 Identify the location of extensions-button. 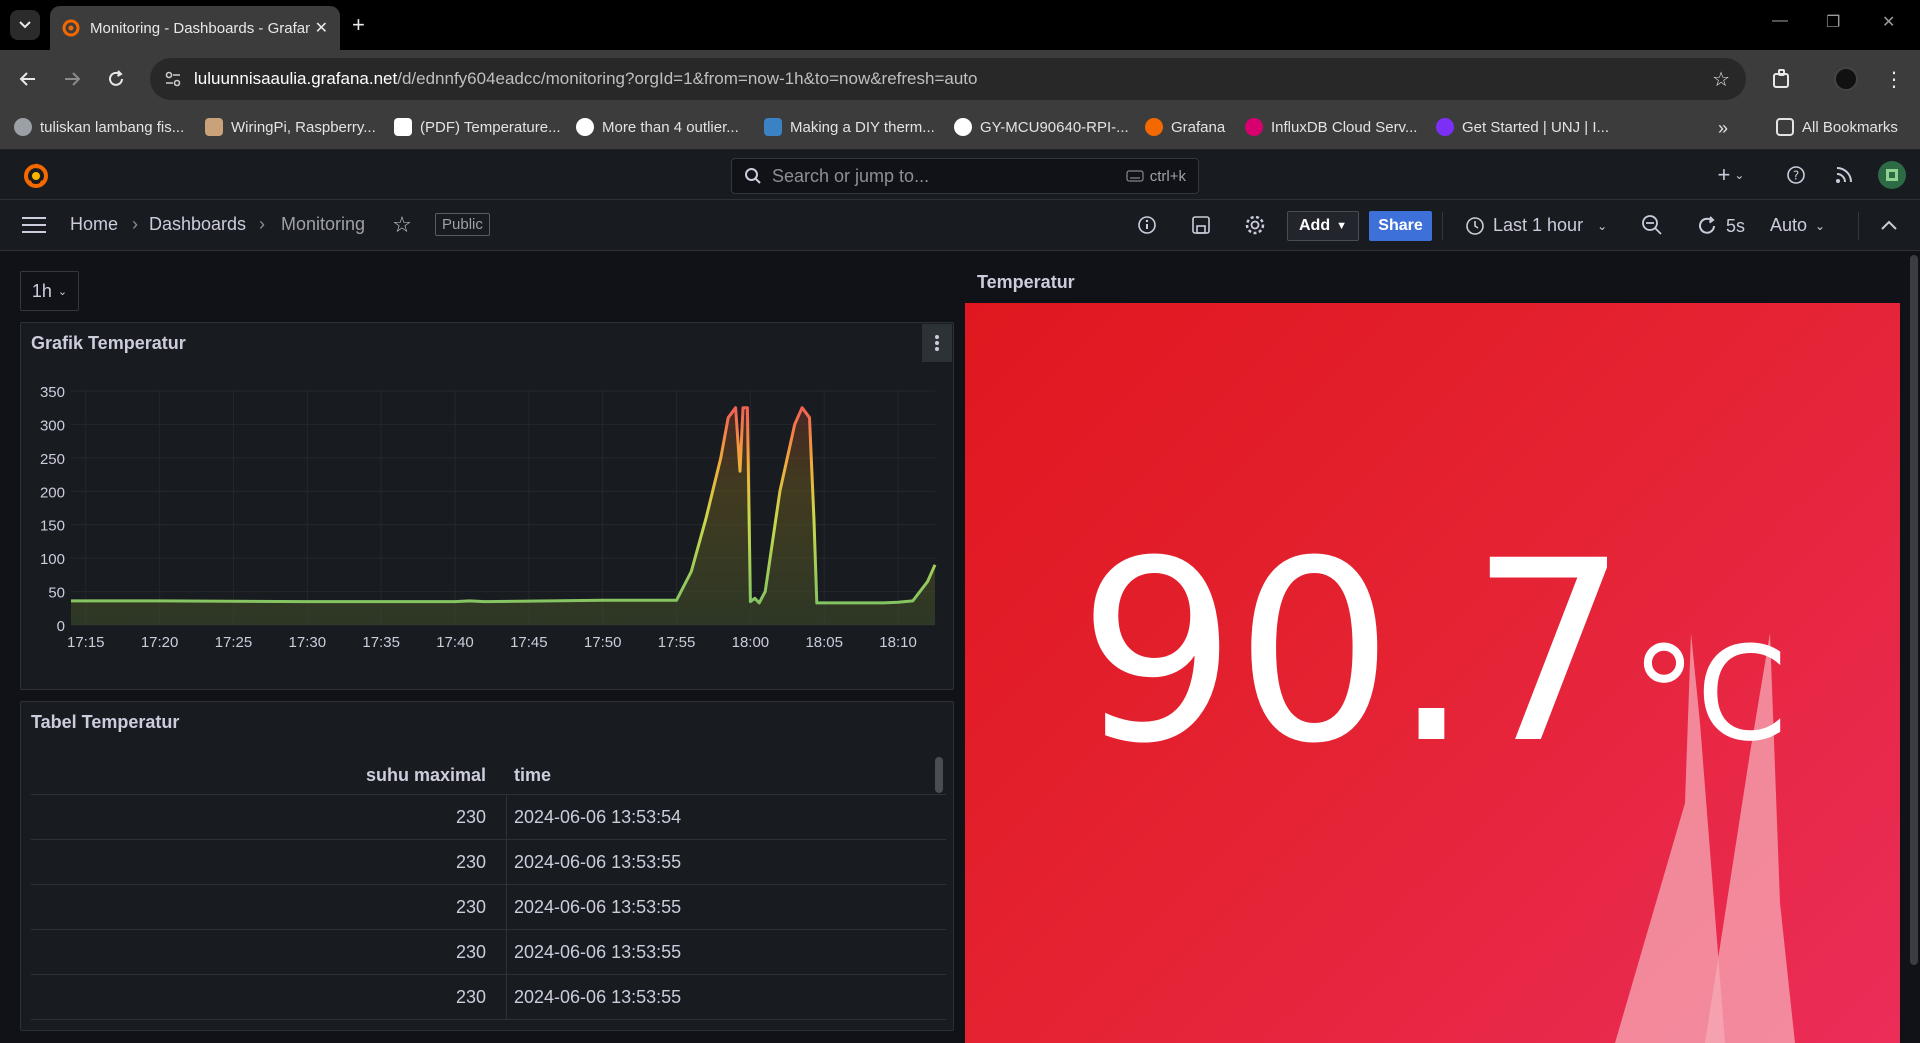
(1782, 79).